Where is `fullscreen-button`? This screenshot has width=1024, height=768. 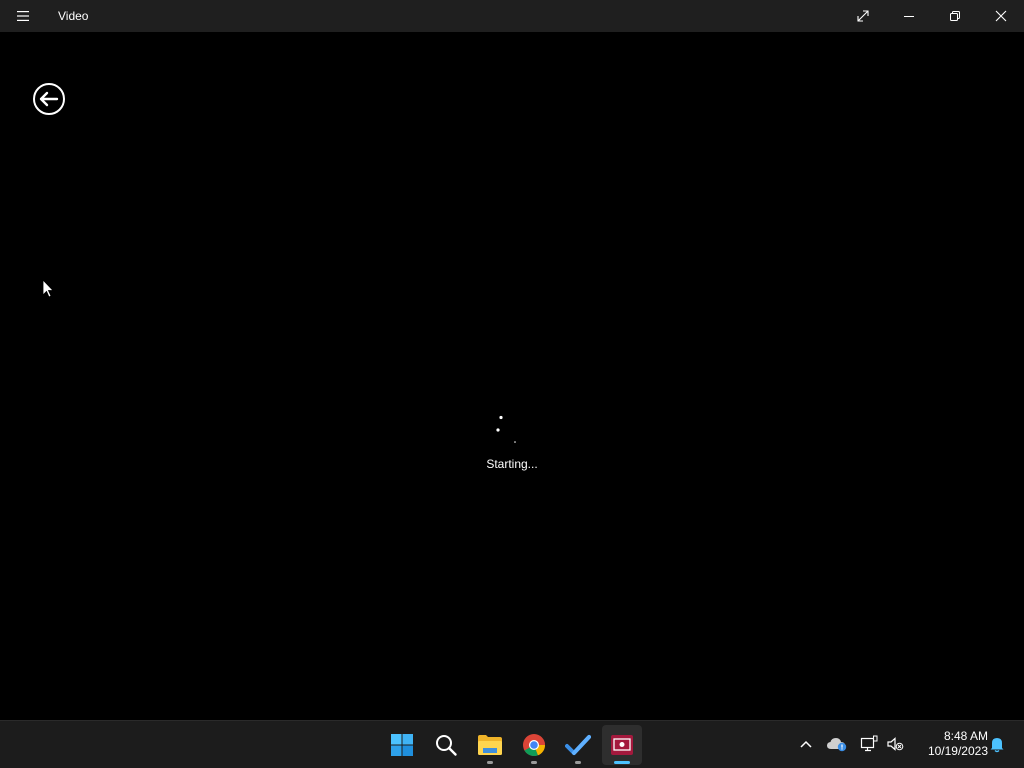
fullscreen-button is located at coordinates (863, 16).